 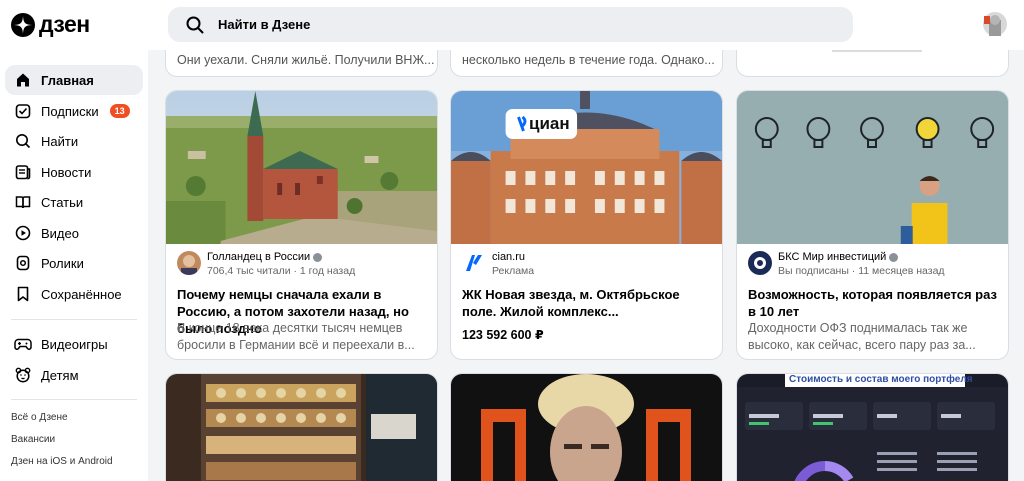 What do you see at coordinates (39, 417) in the screenshot?
I see `footer-link-about: Всё о Дзене` at bounding box center [39, 417].